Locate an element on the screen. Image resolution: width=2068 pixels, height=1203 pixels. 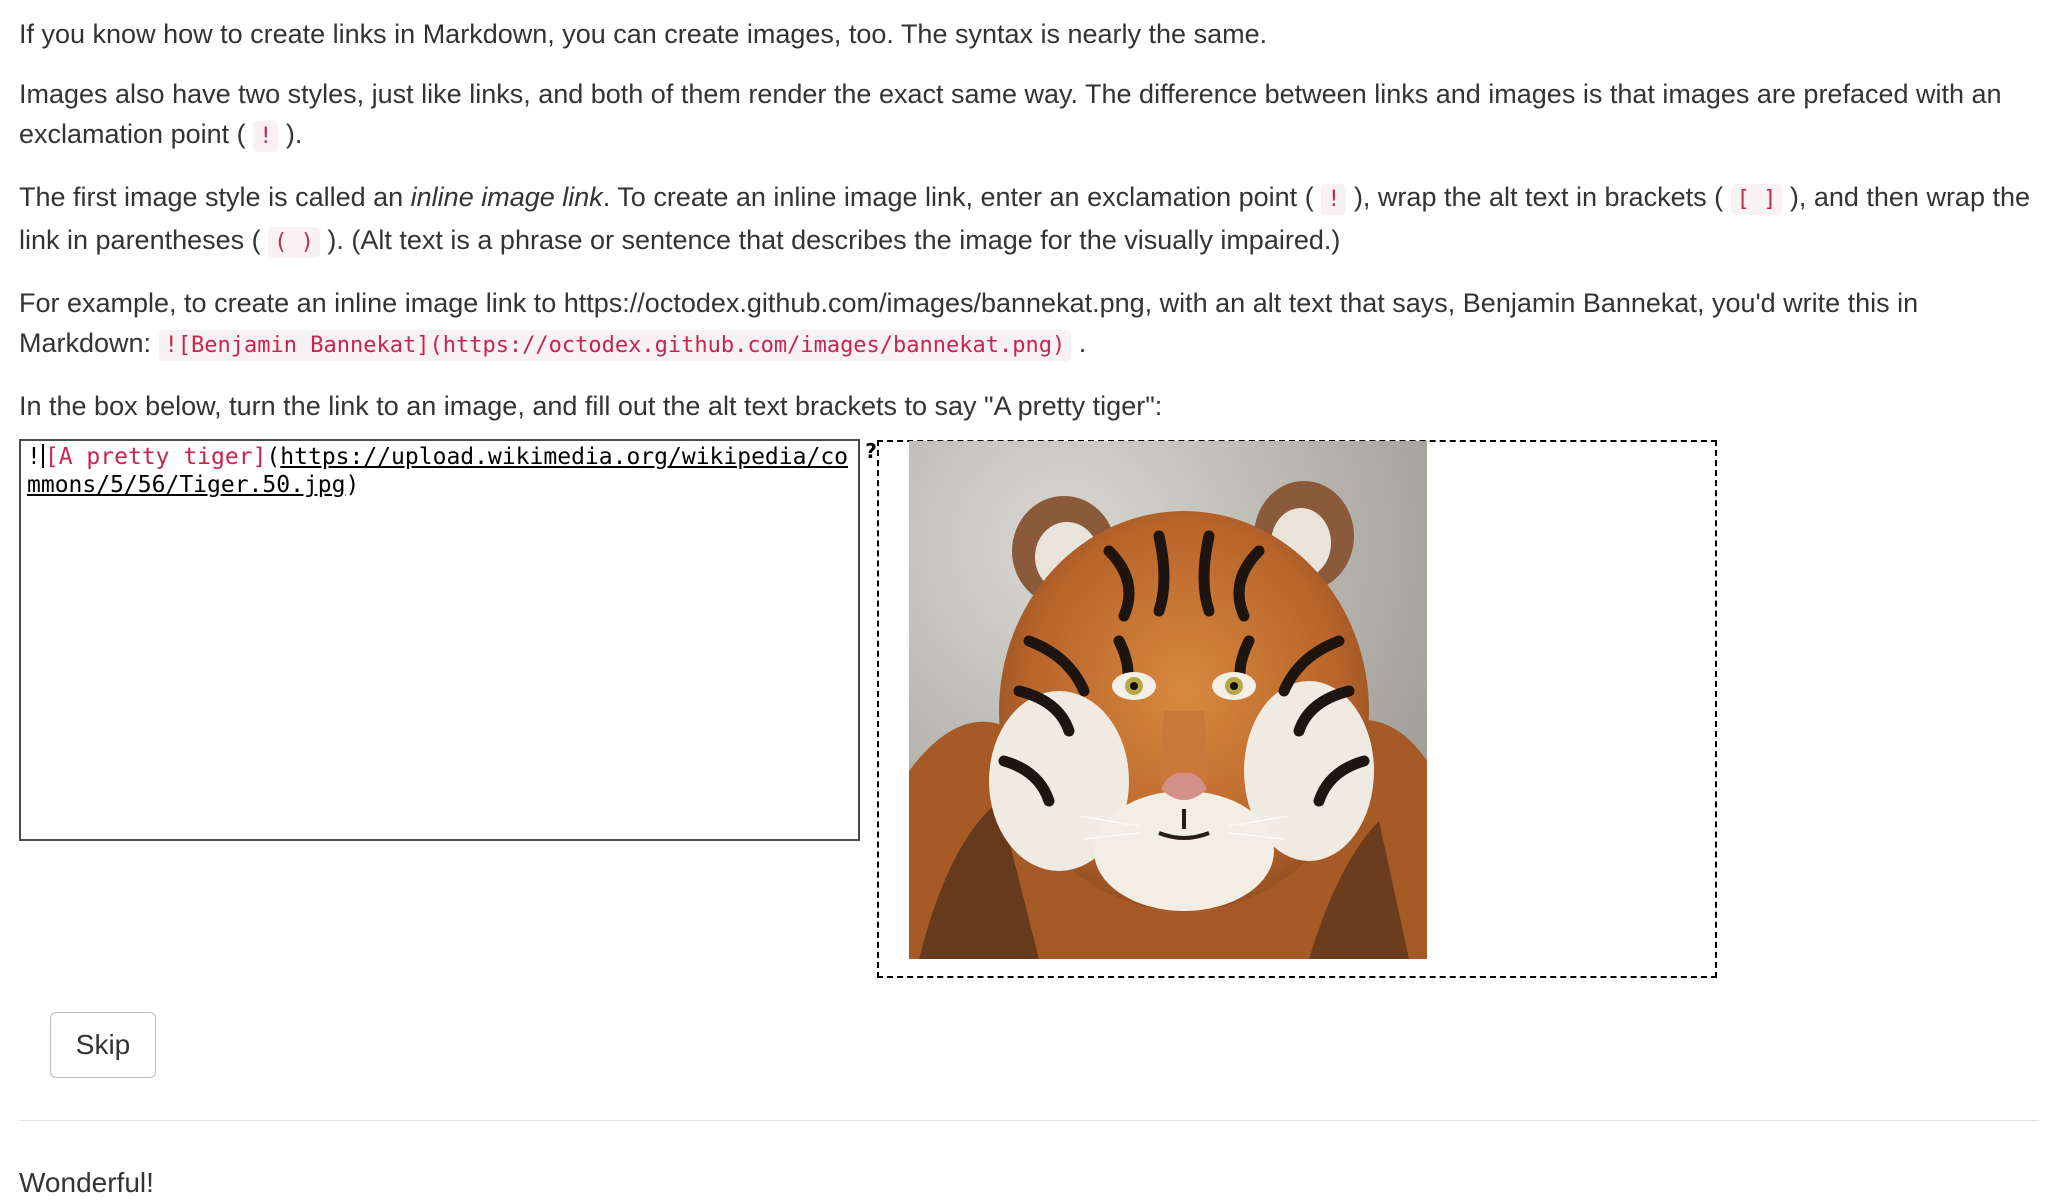
tiger-photo-icon is located at coordinates (1168, 700).